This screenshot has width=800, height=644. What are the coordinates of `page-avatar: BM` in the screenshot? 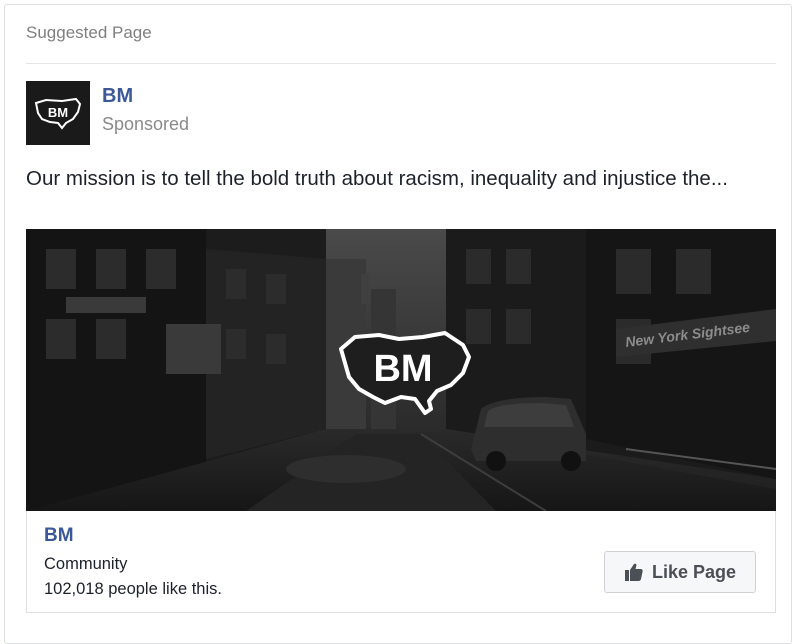 It's located at (58, 113).